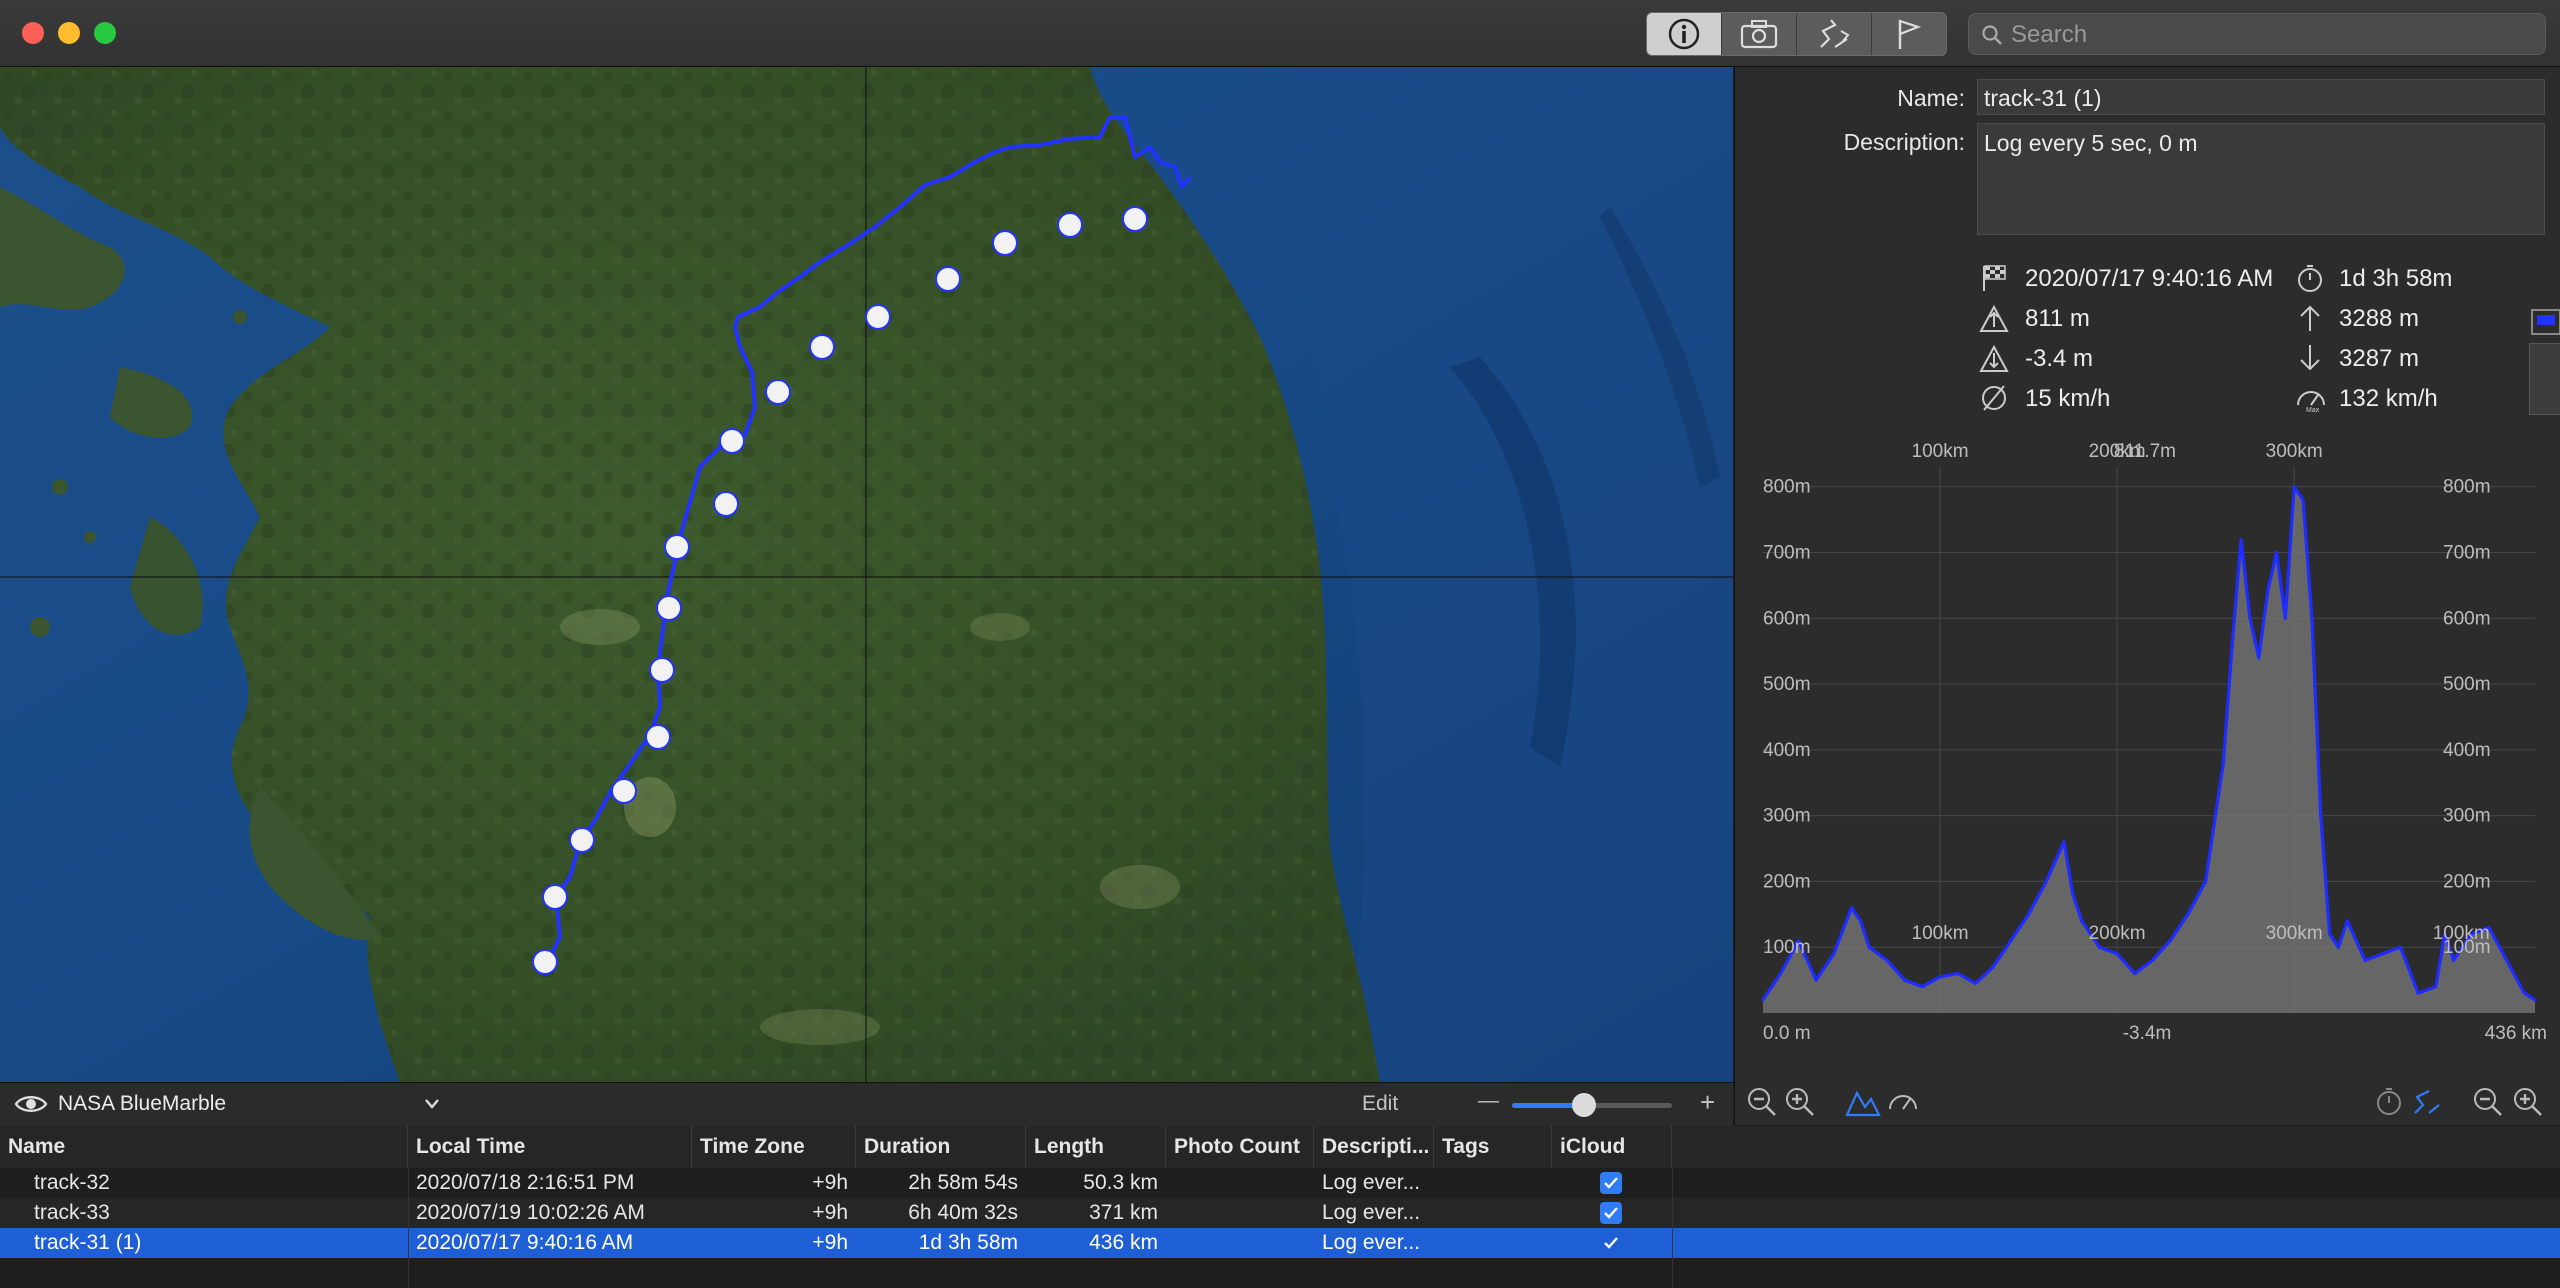 This screenshot has height=1288, width=2560. What do you see at coordinates (1787, 947) in the screenshot?
I see `y-tick-label-left: 100m` at bounding box center [1787, 947].